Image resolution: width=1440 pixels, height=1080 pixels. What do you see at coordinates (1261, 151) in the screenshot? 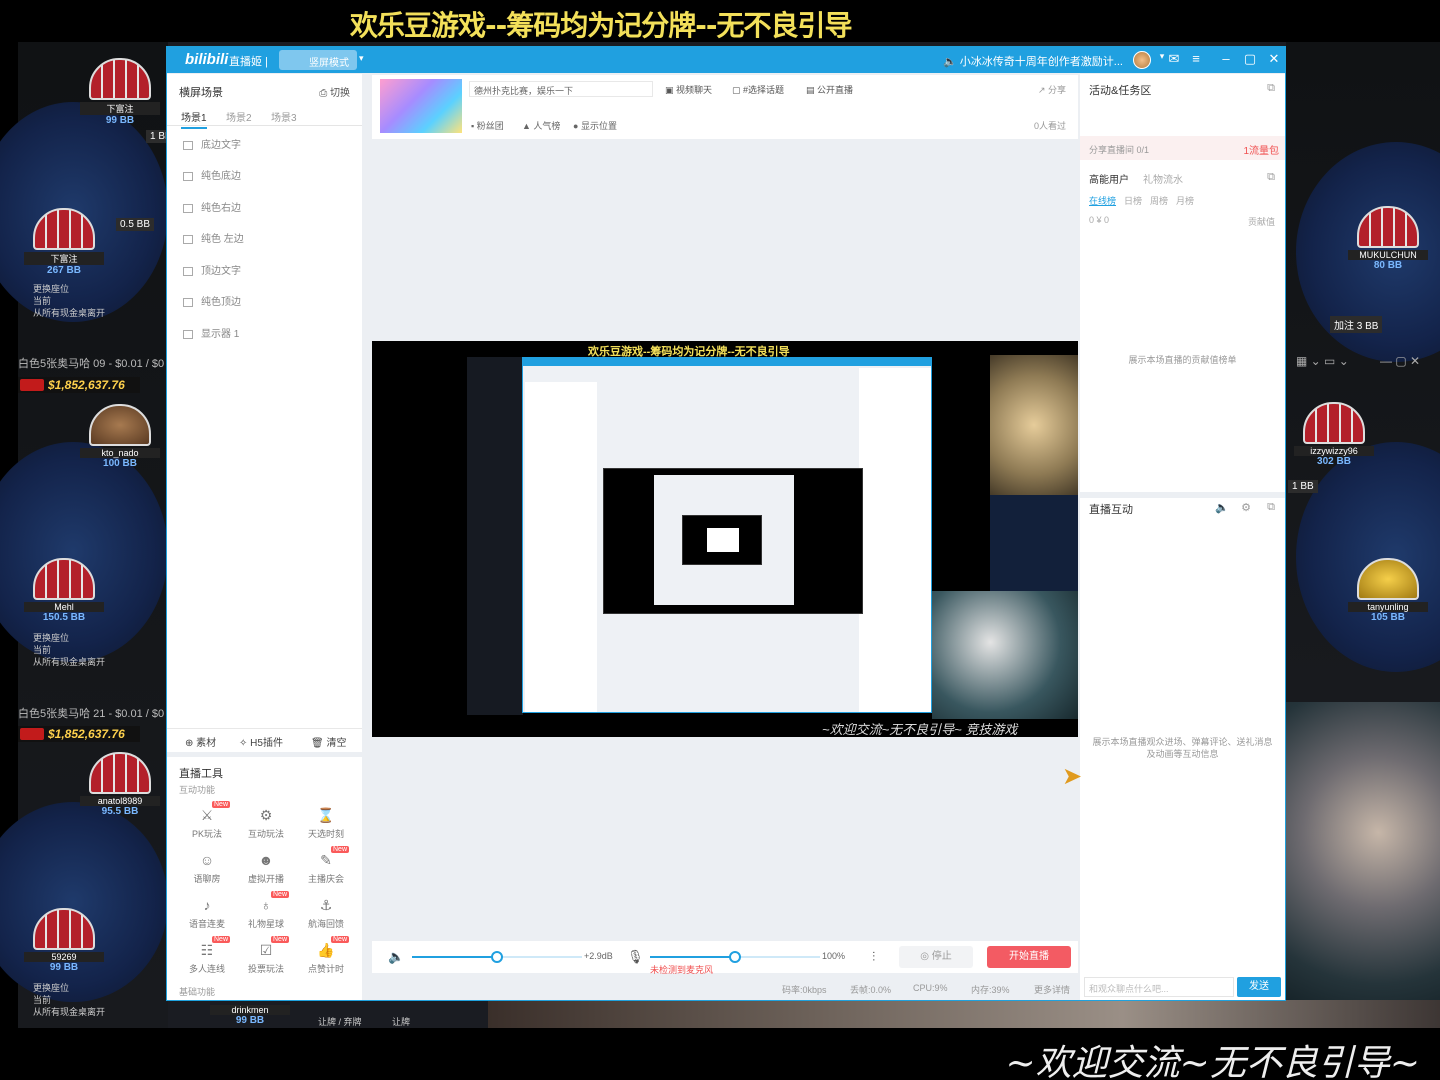
I see `flow-pack-reward: 1流量包` at bounding box center [1261, 151].